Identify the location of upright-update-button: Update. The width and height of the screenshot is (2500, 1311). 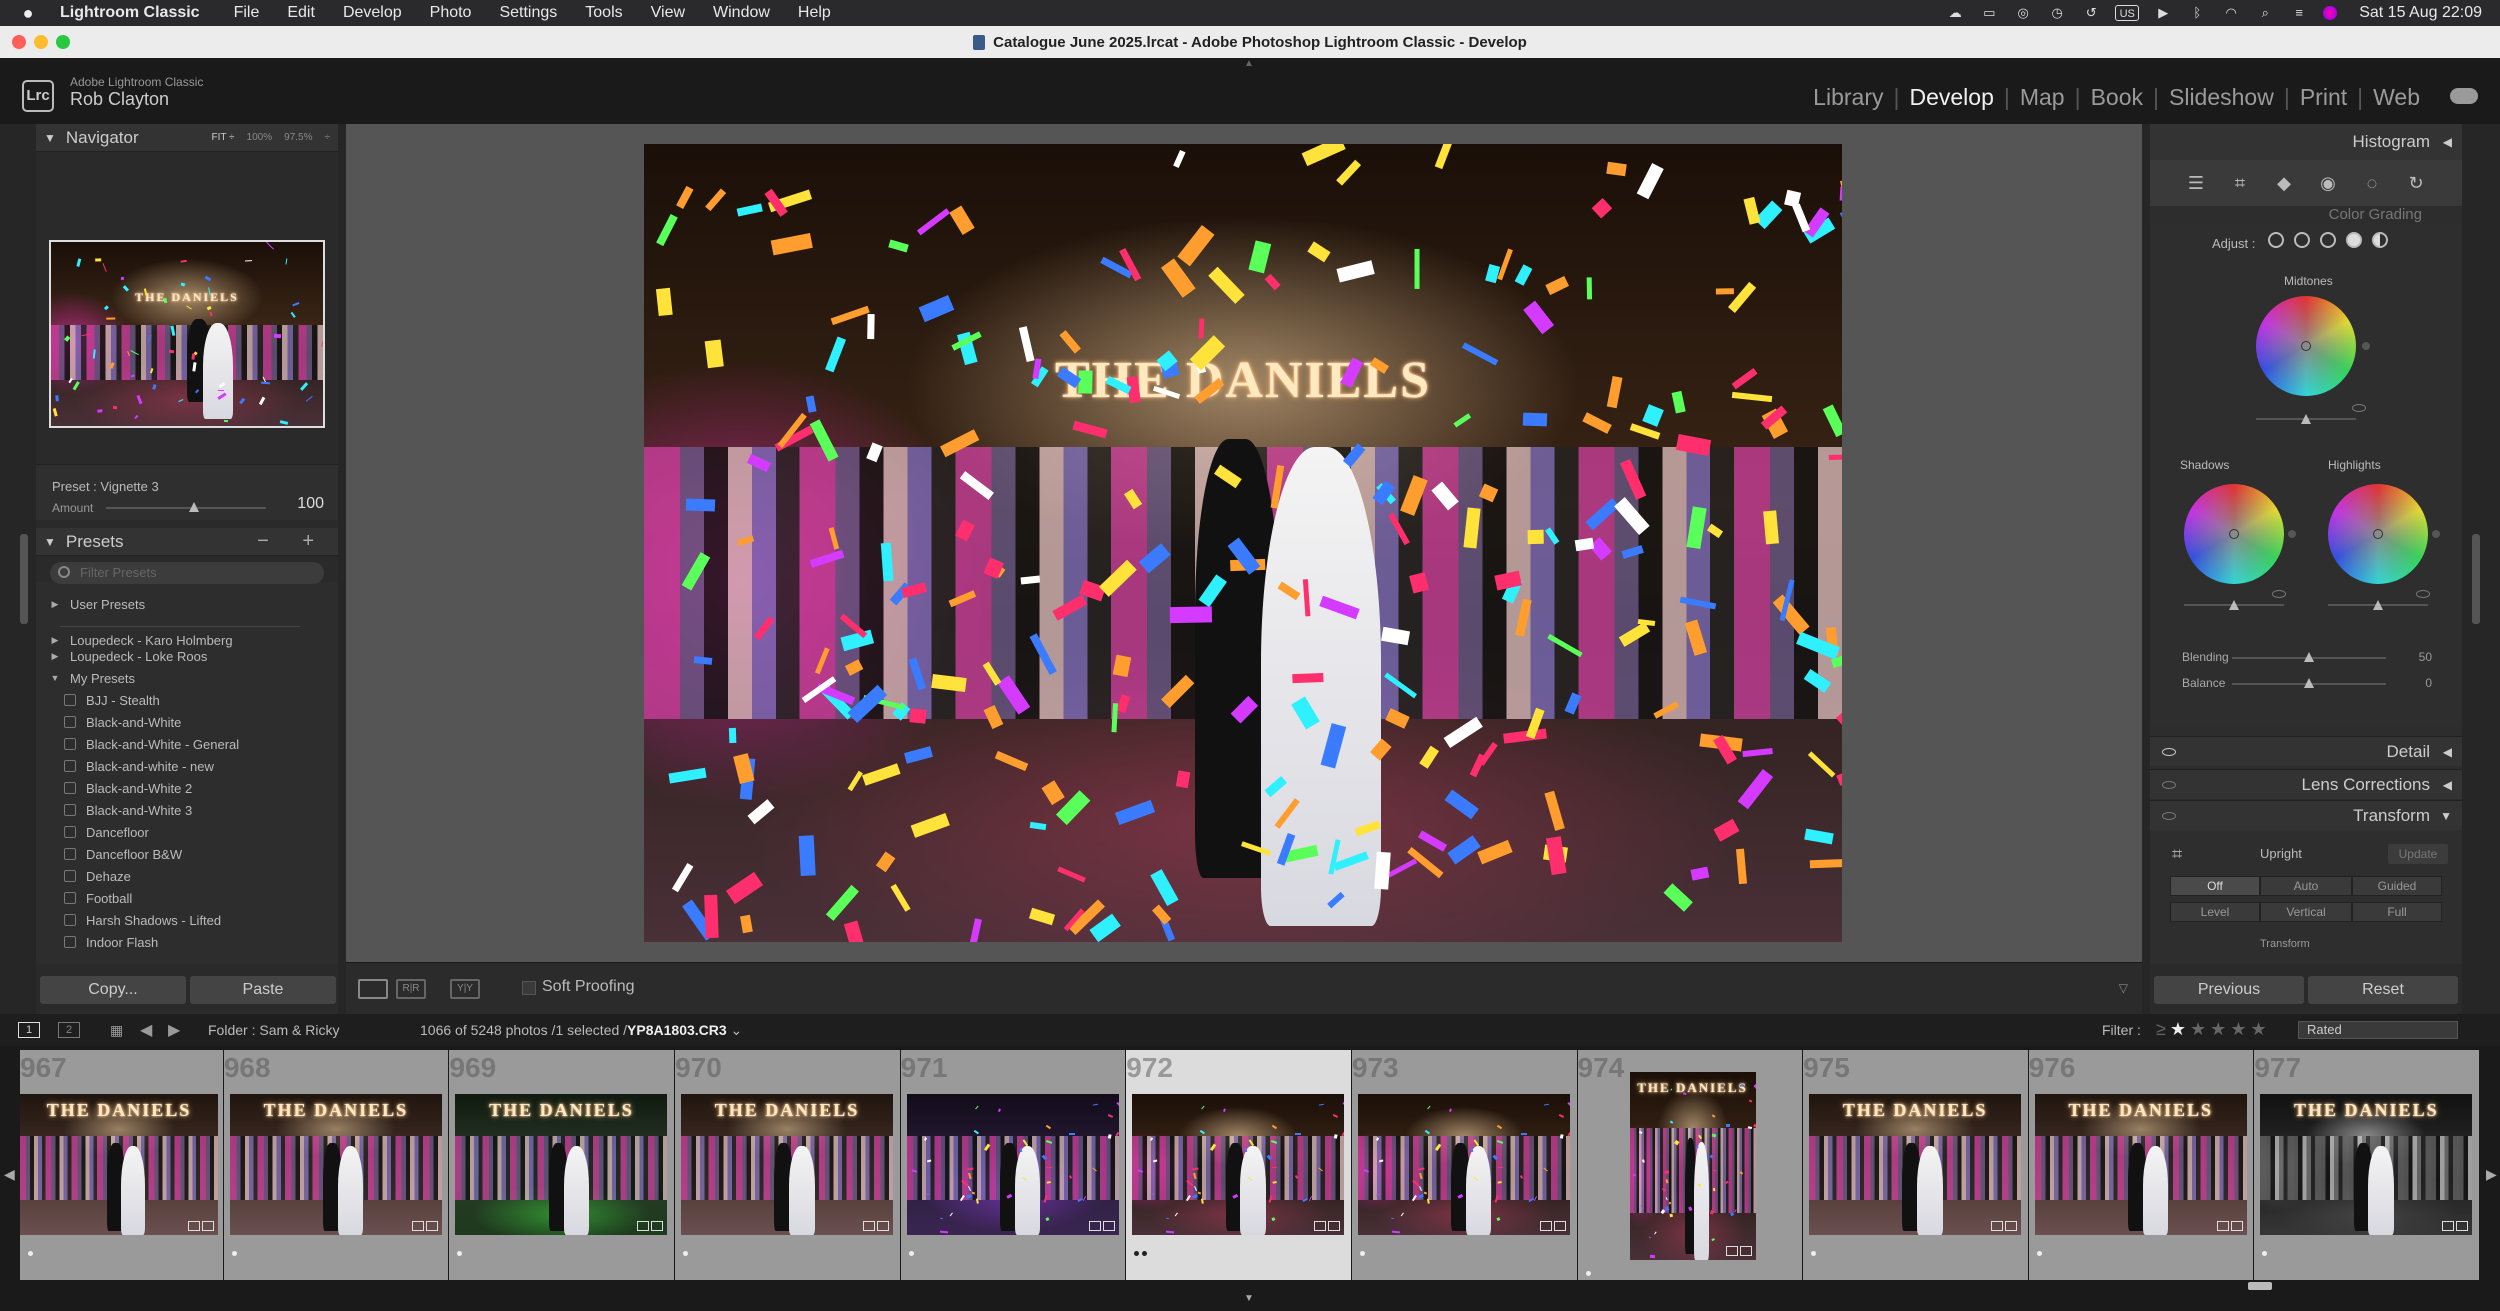
(2418, 854).